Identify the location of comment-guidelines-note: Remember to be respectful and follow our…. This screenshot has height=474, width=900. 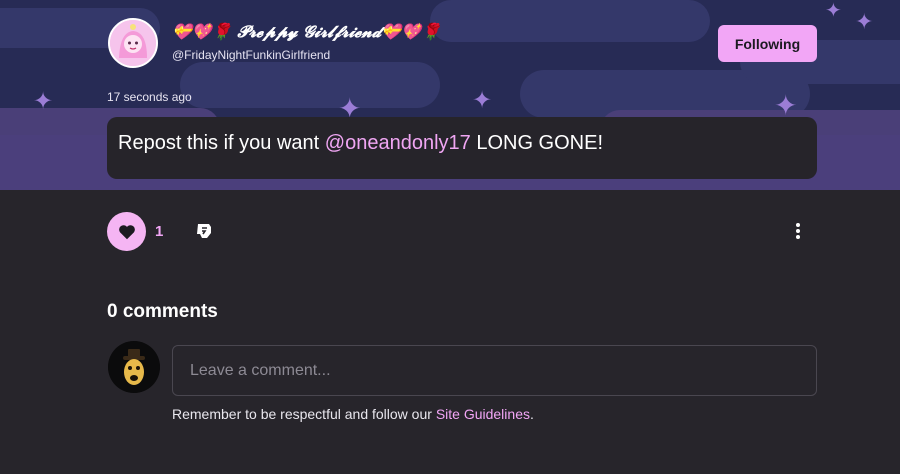
(353, 414).